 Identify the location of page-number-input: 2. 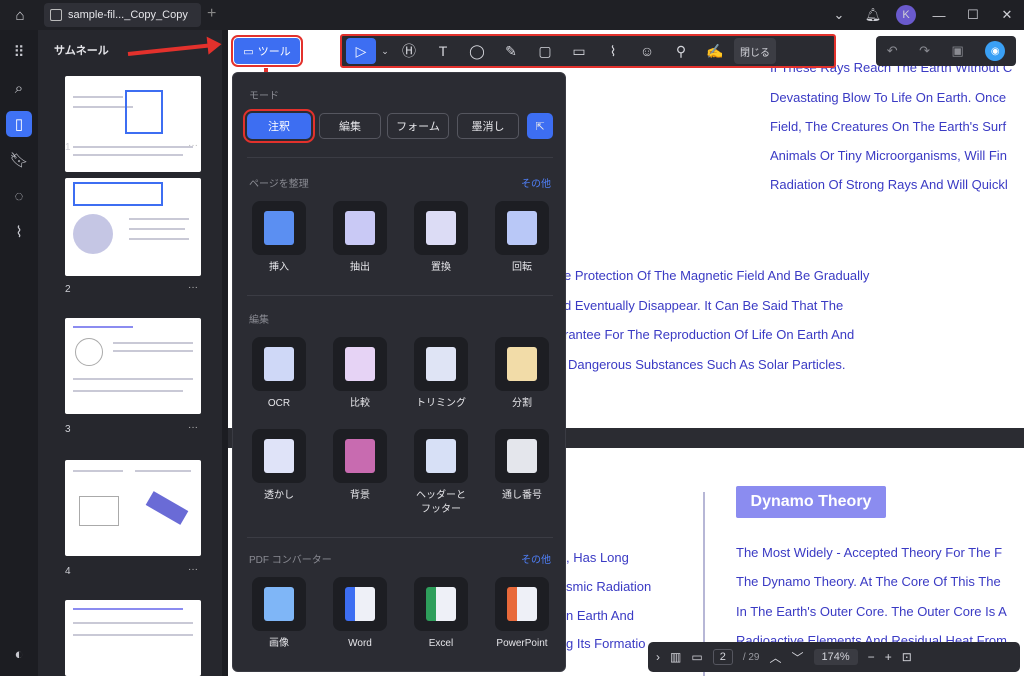
(722, 657).